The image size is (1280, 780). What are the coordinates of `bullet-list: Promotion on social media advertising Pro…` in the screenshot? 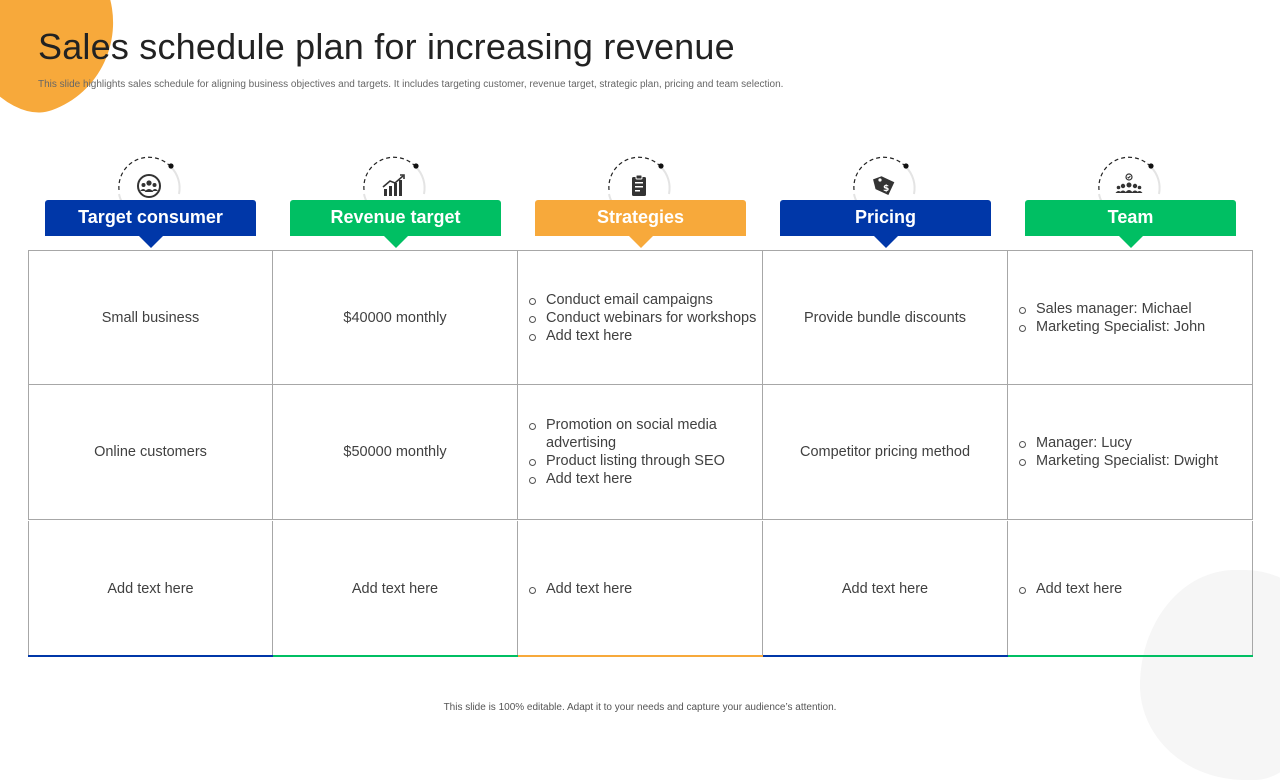 It's located at (645, 452).